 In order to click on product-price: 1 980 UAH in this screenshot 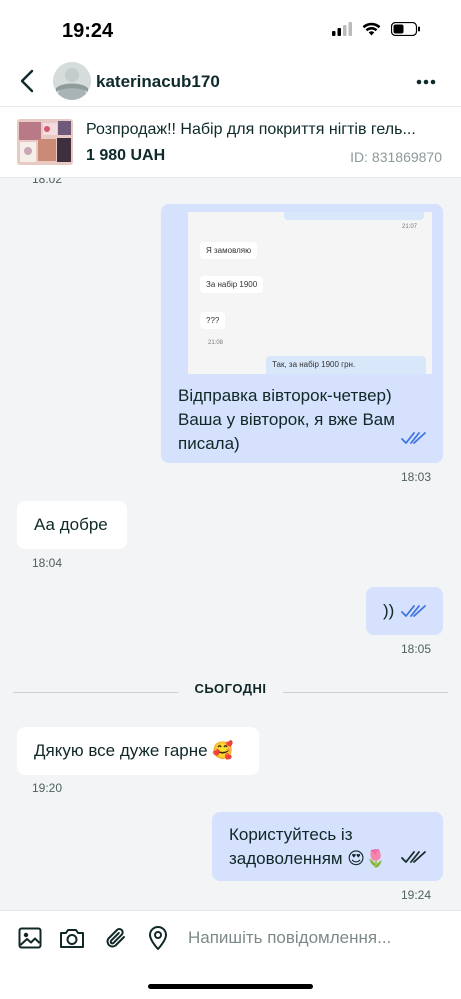, I will do `click(126, 155)`.